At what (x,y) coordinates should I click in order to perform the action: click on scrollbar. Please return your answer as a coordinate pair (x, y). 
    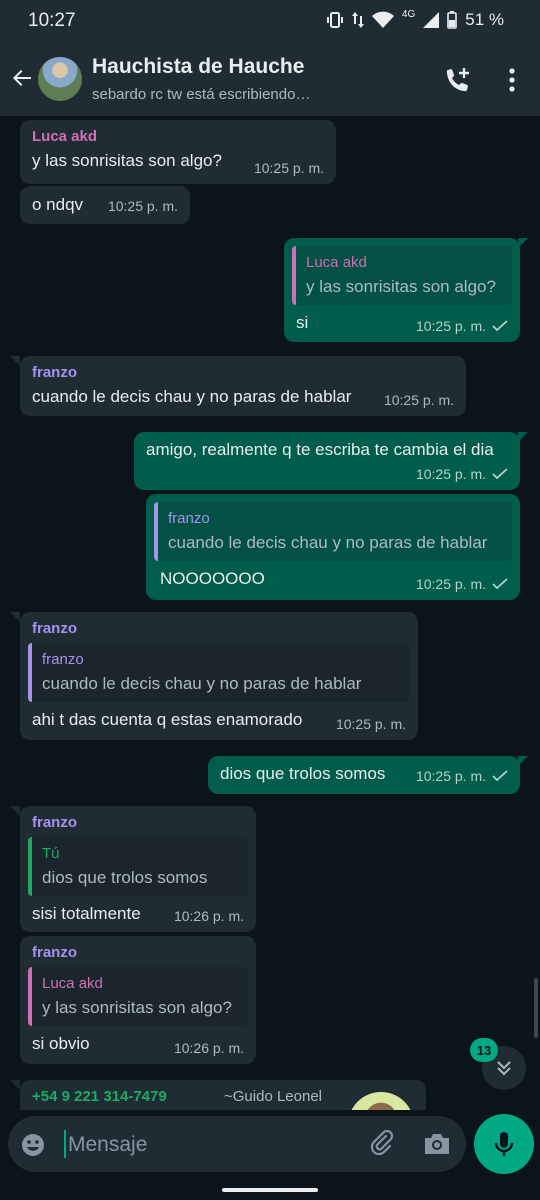
    Looking at the image, I should click on (536, 1008).